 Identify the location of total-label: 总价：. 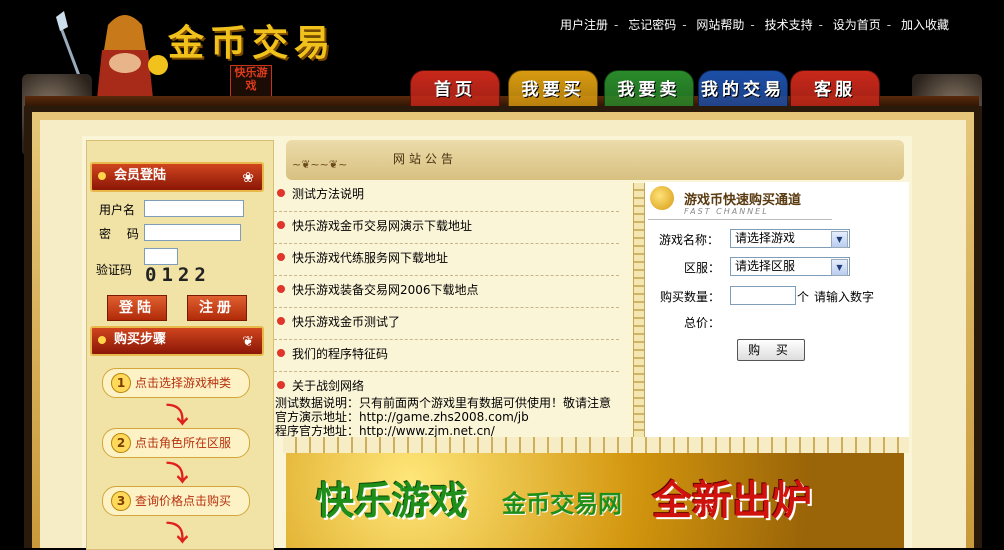
(702, 323).